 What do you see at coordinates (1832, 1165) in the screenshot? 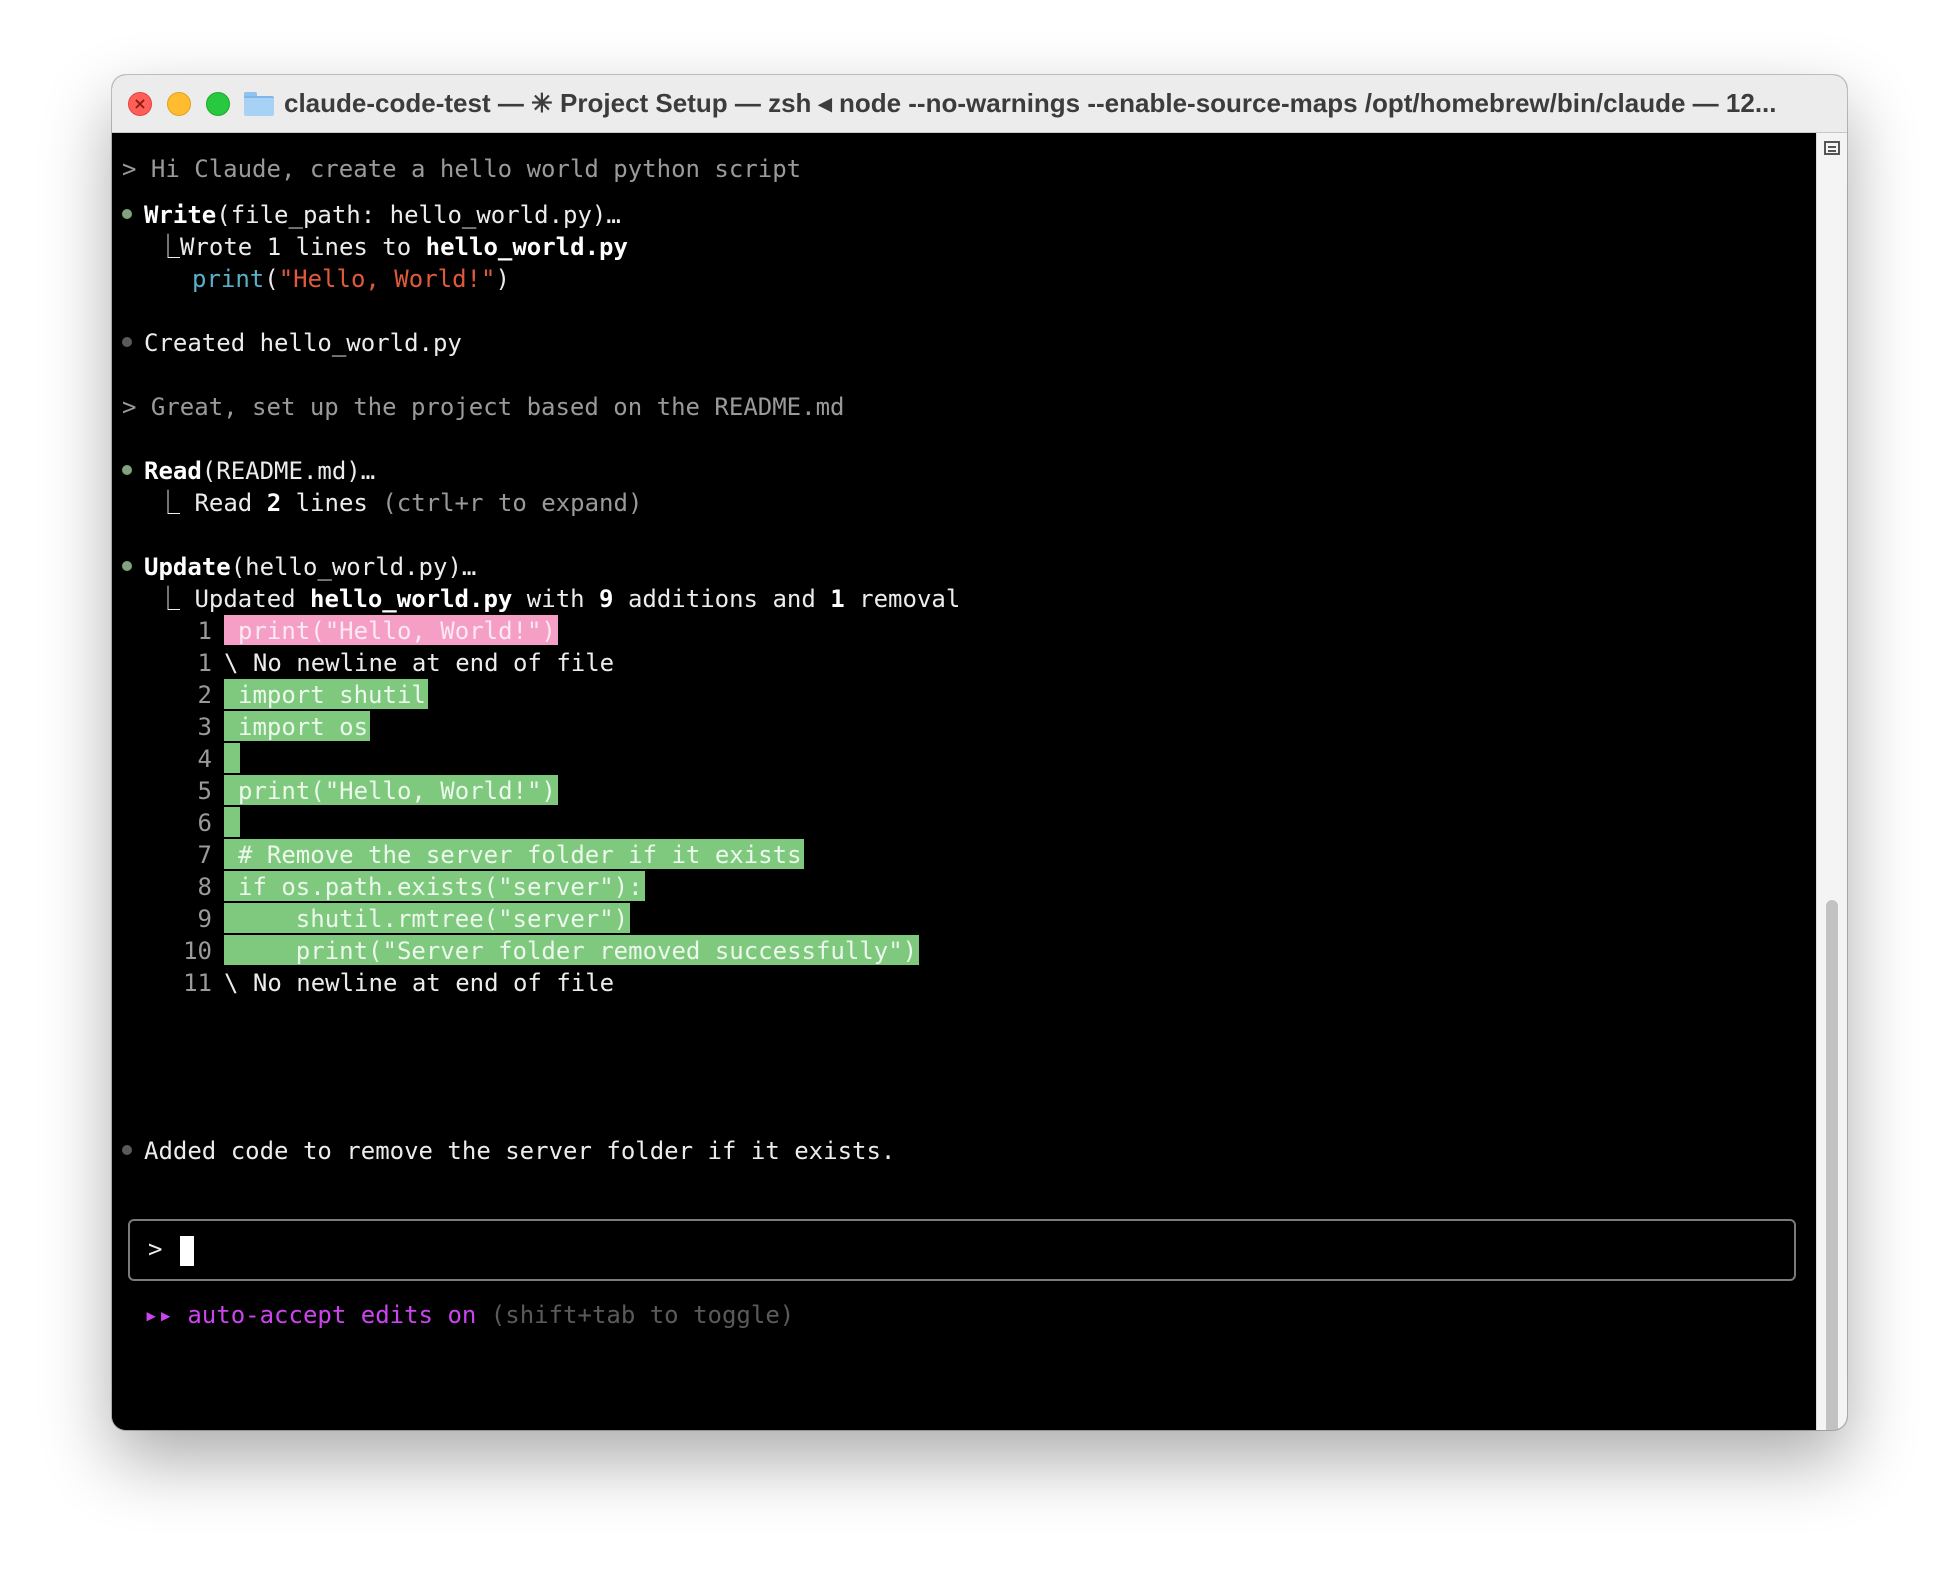
I see `scrollbar-thumb` at bounding box center [1832, 1165].